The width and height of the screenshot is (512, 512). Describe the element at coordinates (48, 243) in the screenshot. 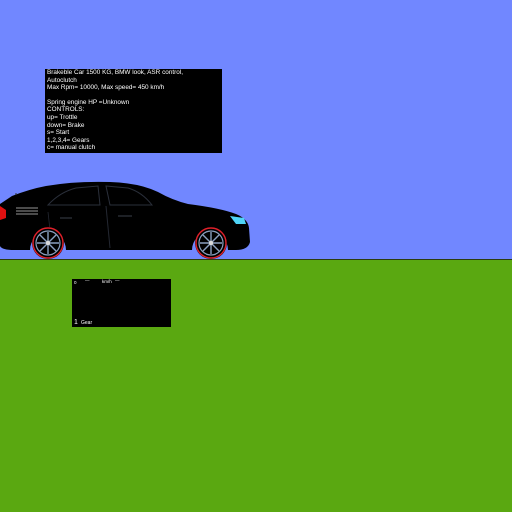

I see `rear-wheel` at that location.